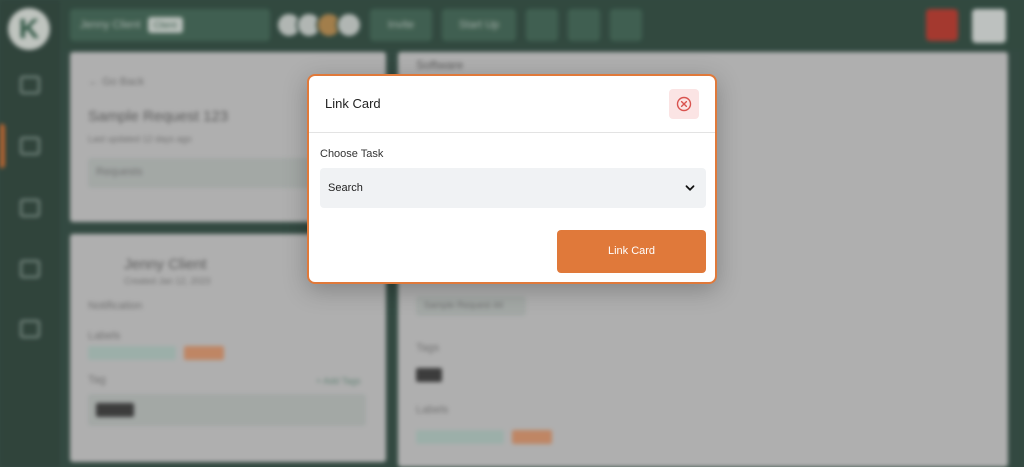  I want to click on close-circle-icon, so click(684, 104).